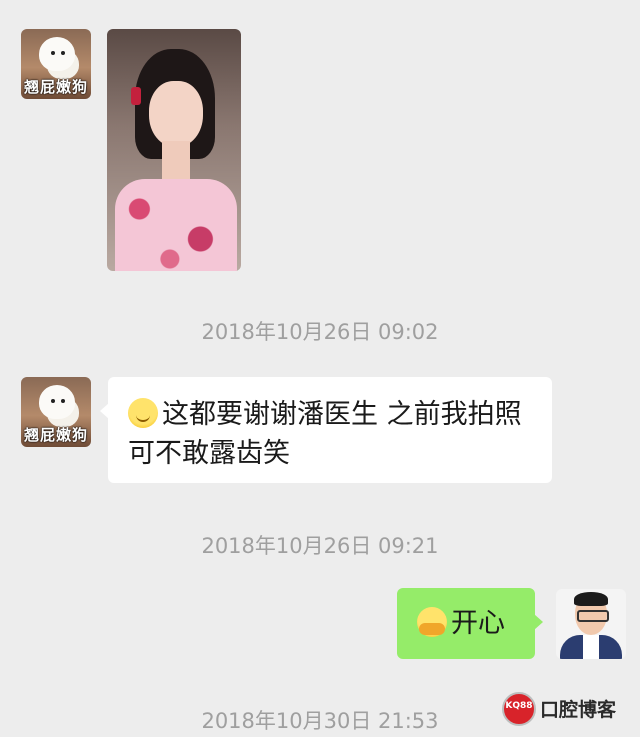  I want to click on outgoing-message-bubble: 开心, so click(470, 623).